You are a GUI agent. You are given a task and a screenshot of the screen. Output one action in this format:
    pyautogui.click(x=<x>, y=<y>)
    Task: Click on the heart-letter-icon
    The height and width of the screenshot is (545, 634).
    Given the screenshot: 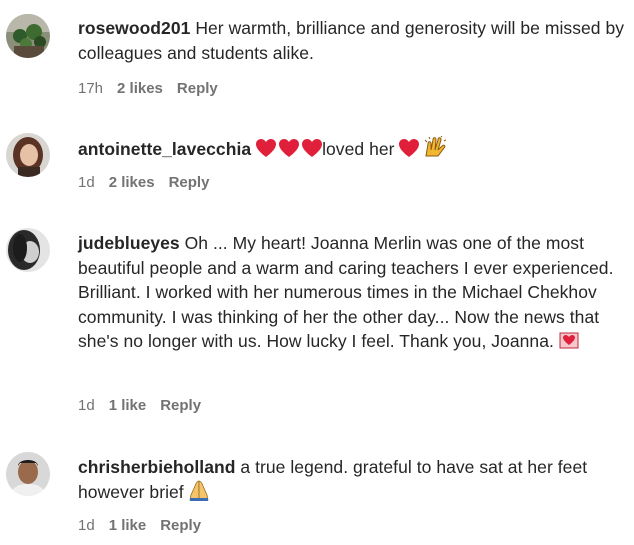 What is the action you would take?
    pyautogui.click(x=569, y=340)
    